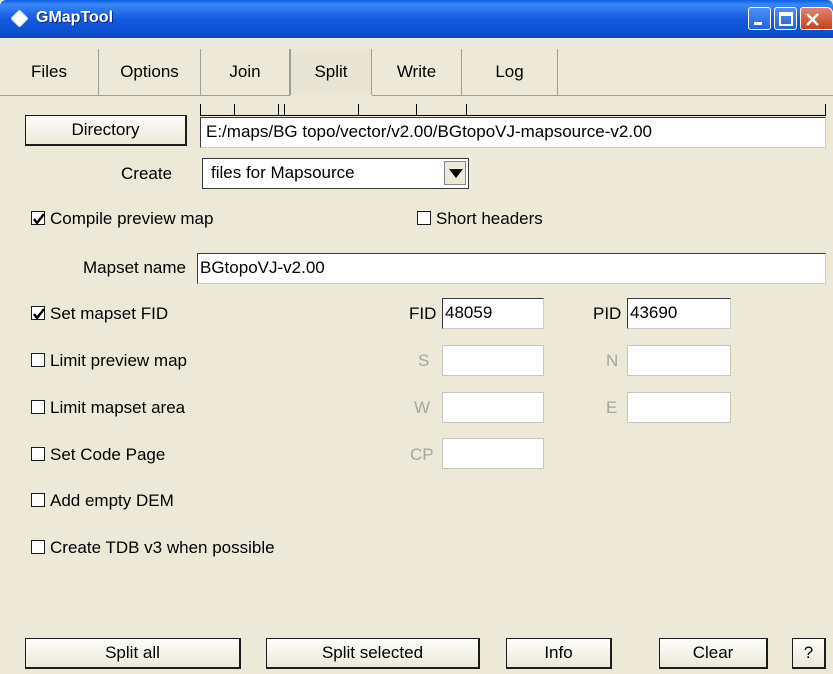 Image resolution: width=833 pixels, height=674 pixels. Describe the element at coordinates (49, 72) in the screenshot. I see `tab-files: Files` at that location.